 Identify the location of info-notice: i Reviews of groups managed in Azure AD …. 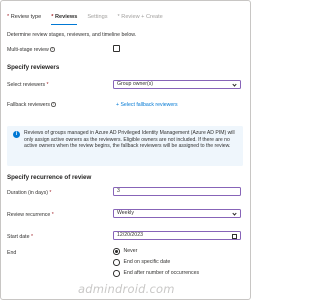
(125, 146).